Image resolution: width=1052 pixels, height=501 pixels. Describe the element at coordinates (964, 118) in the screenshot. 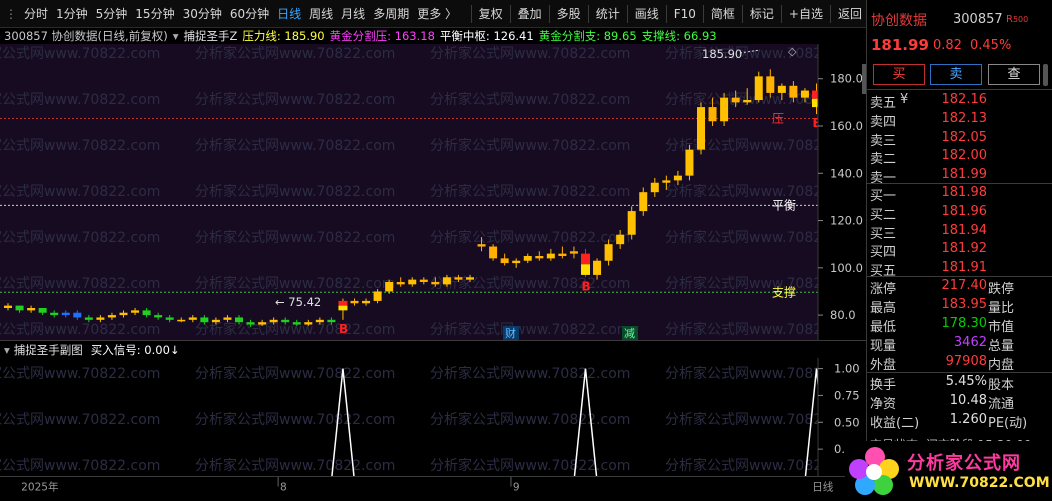

I see `asks-price: 182.13` at that location.